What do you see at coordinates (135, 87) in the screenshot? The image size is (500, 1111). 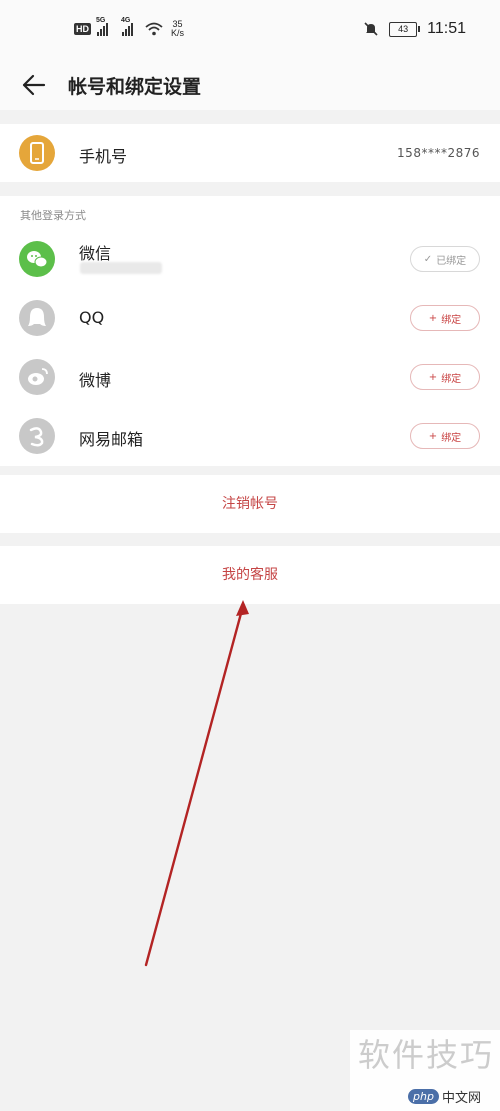 I see `page-title: 帐号和绑定设置` at bounding box center [135, 87].